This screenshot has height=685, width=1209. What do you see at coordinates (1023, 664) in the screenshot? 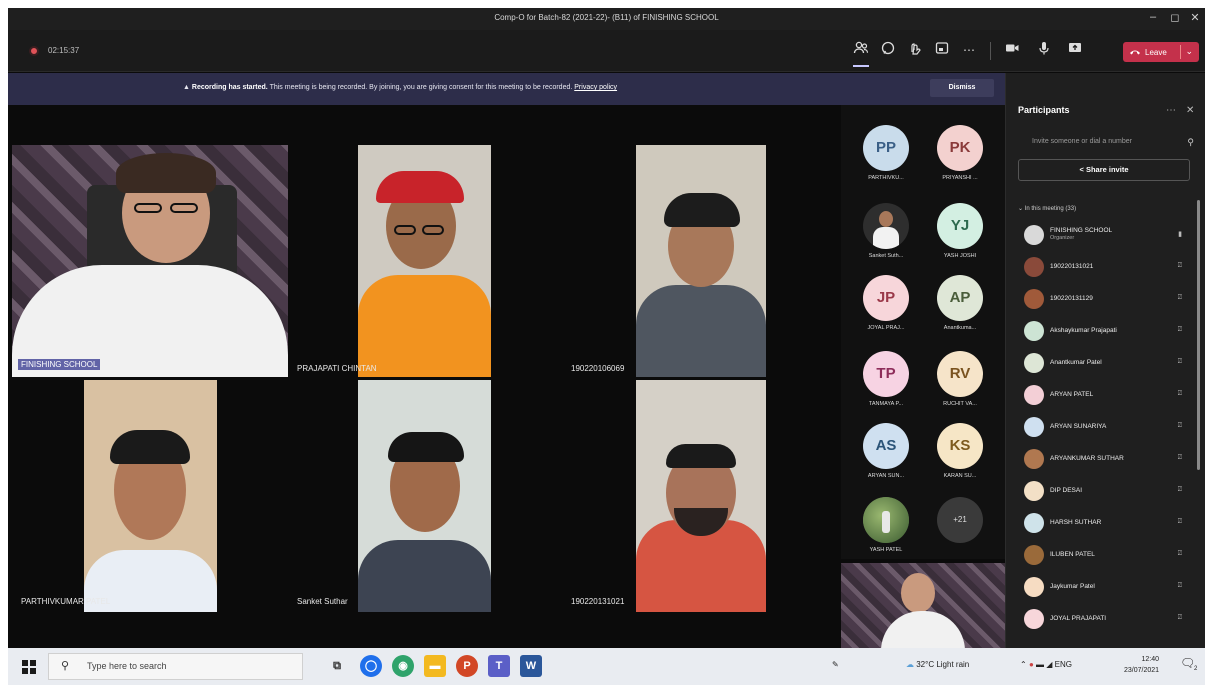
I see `chevron-up-icon: ⌃` at bounding box center [1023, 664].